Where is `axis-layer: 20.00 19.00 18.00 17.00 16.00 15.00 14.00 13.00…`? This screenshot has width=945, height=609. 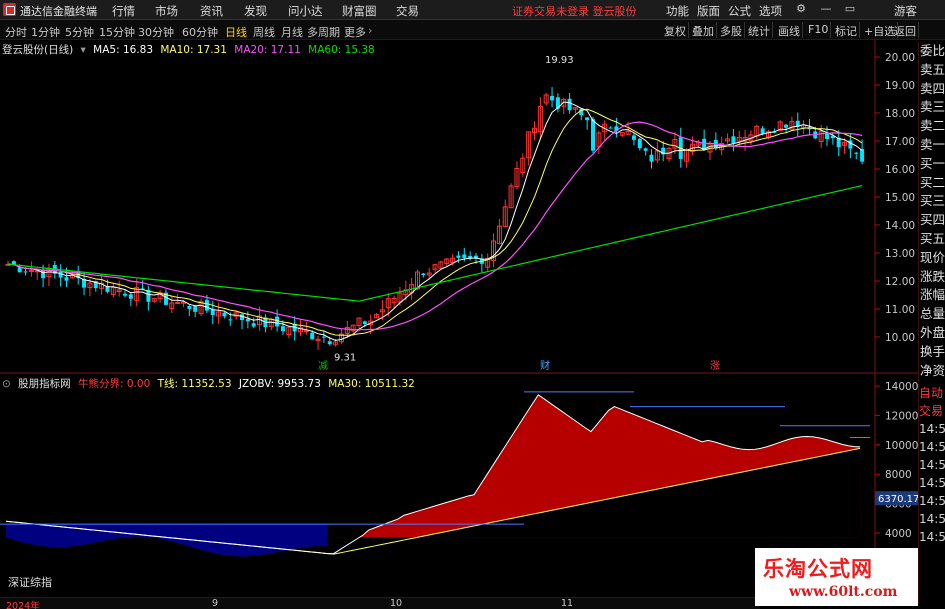
axis-layer: 20.00 19.00 18.00 17.00 16.00 15.00 14.00 13.00… is located at coordinates (896, 296).